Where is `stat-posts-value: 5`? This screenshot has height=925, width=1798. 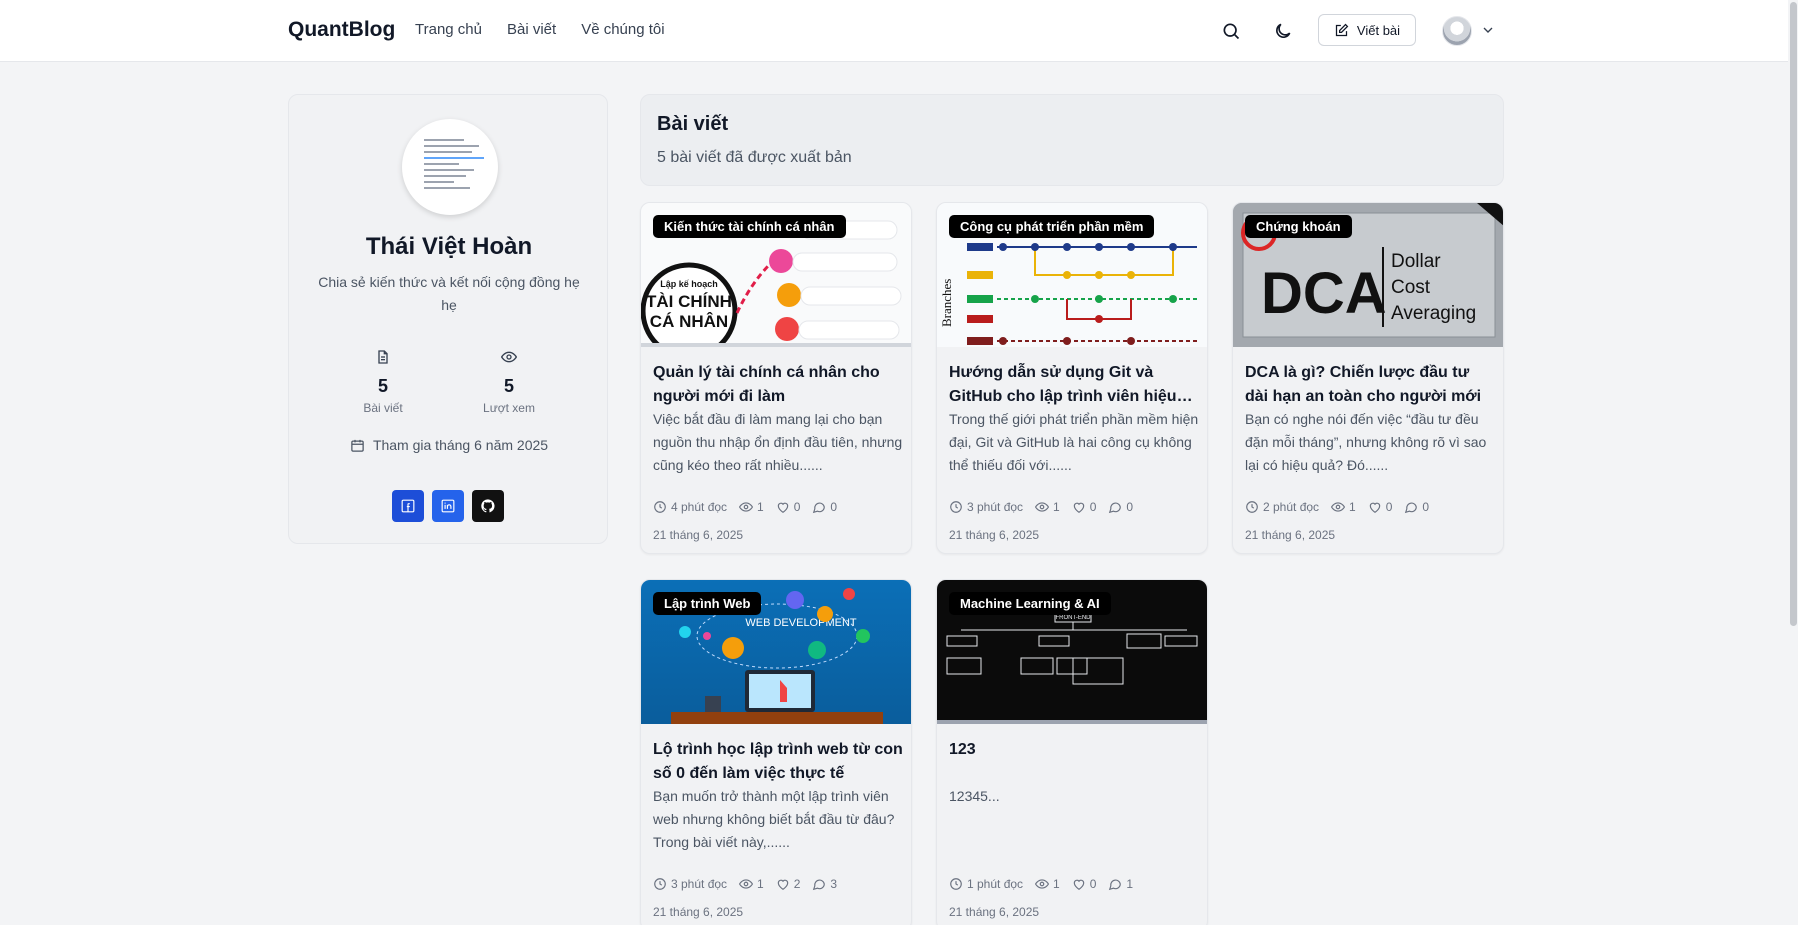 stat-posts-value: 5 is located at coordinates (382, 386).